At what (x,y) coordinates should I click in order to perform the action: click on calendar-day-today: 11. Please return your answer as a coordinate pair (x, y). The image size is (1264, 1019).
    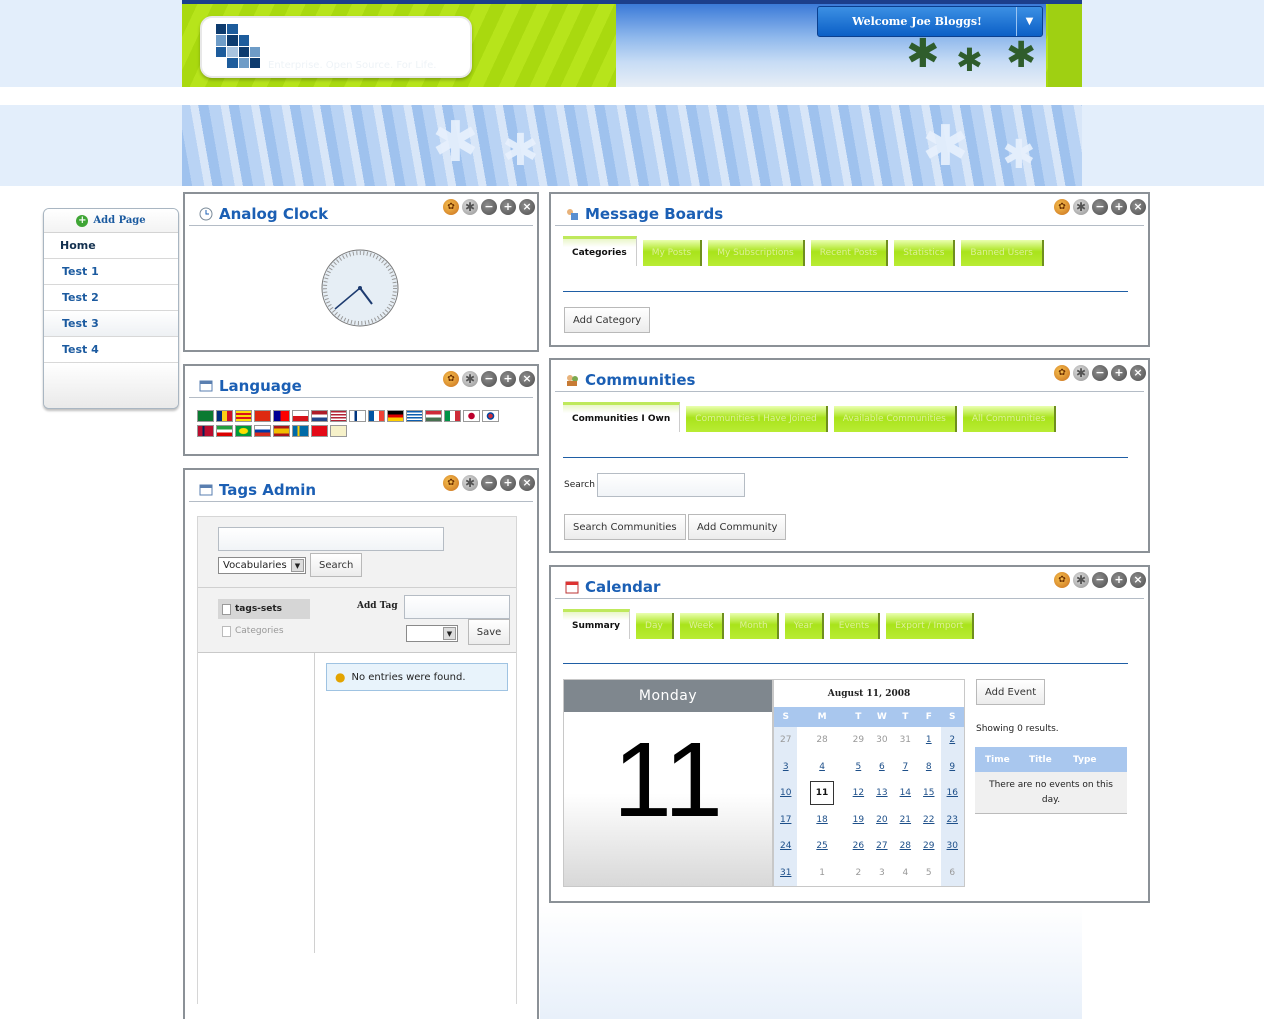
    Looking at the image, I should click on (821, 793).